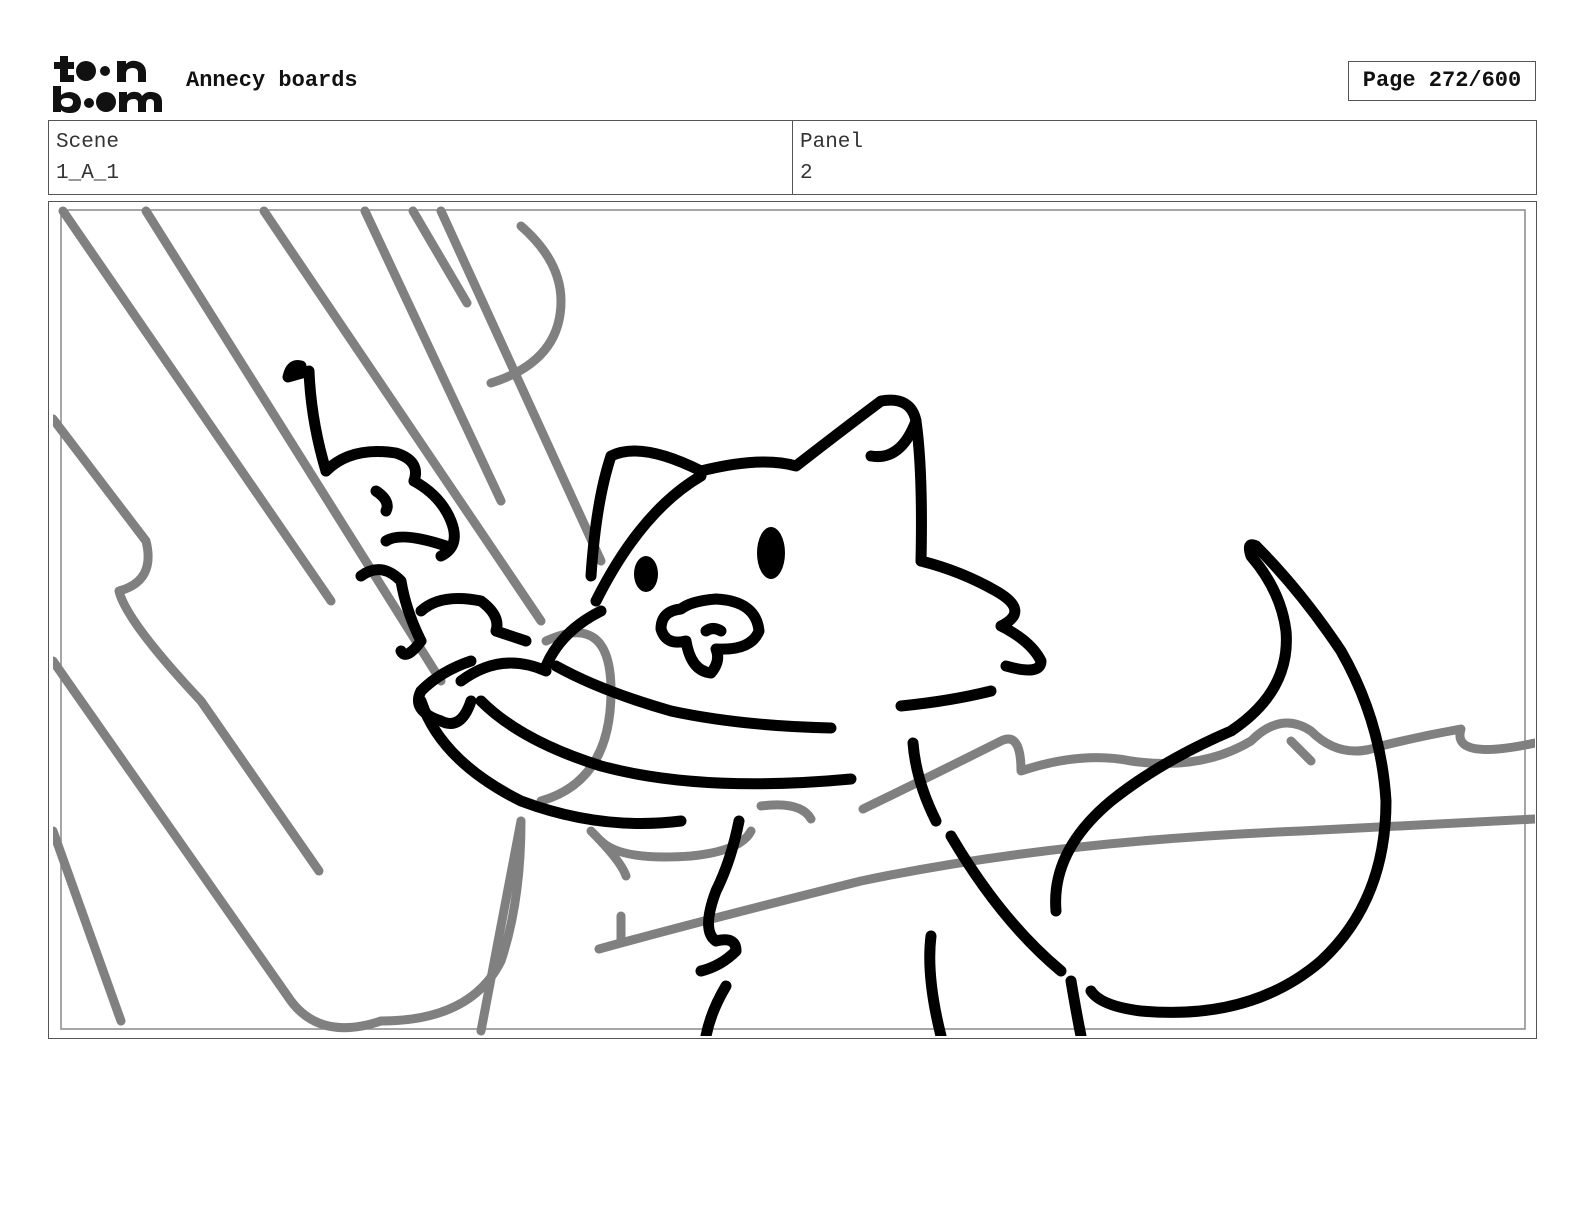  Describe the element at coordinates (806, 173) in the screenshot. I see `panel-value: 2` at that location.